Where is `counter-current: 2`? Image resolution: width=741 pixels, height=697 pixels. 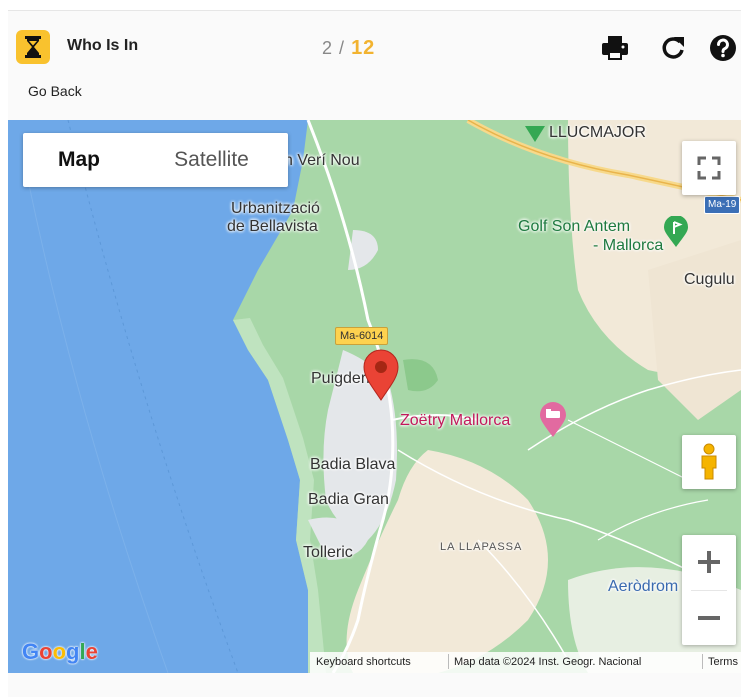
counter-current: 2 is located at coordinates (328, 48).